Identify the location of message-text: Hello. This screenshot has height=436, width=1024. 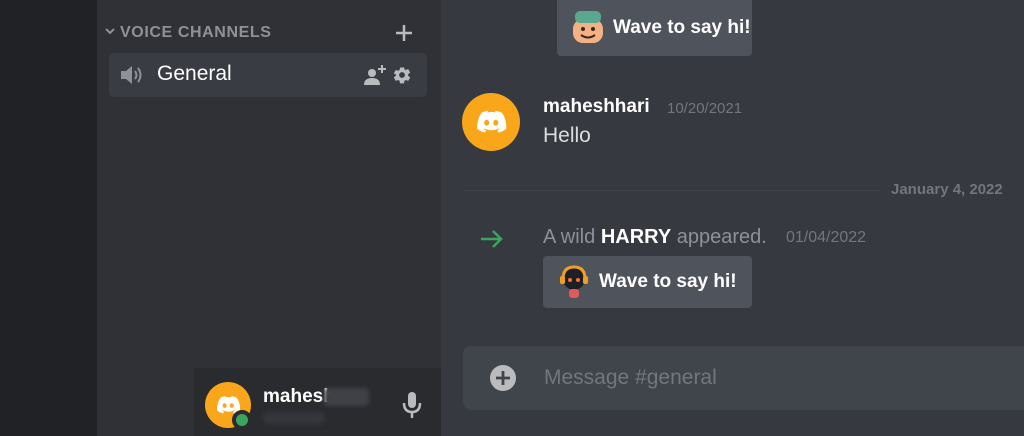
(567, 135).